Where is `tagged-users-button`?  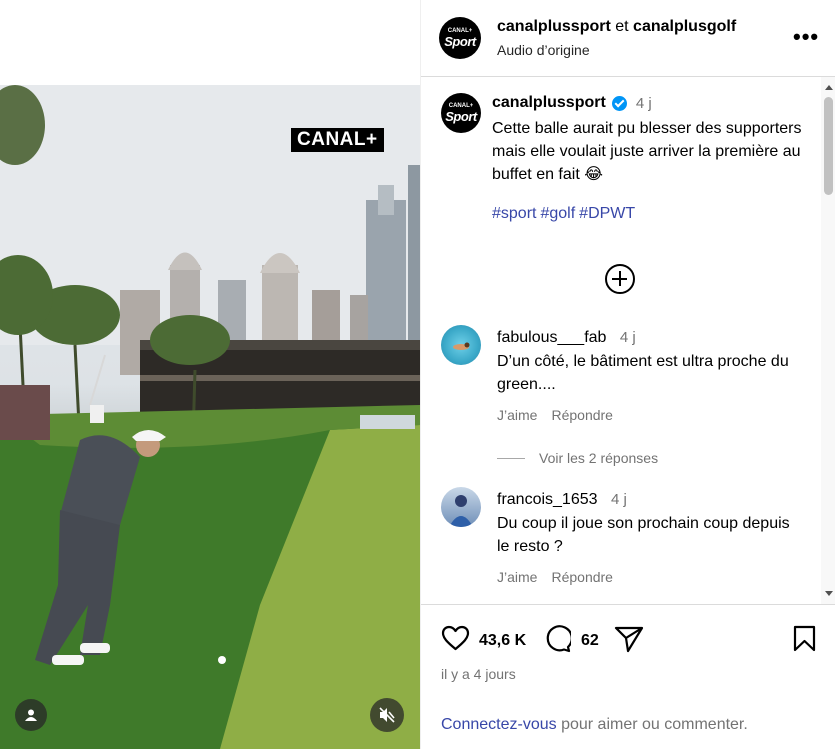
tagged-users-button is located at coordinates (31, 715).